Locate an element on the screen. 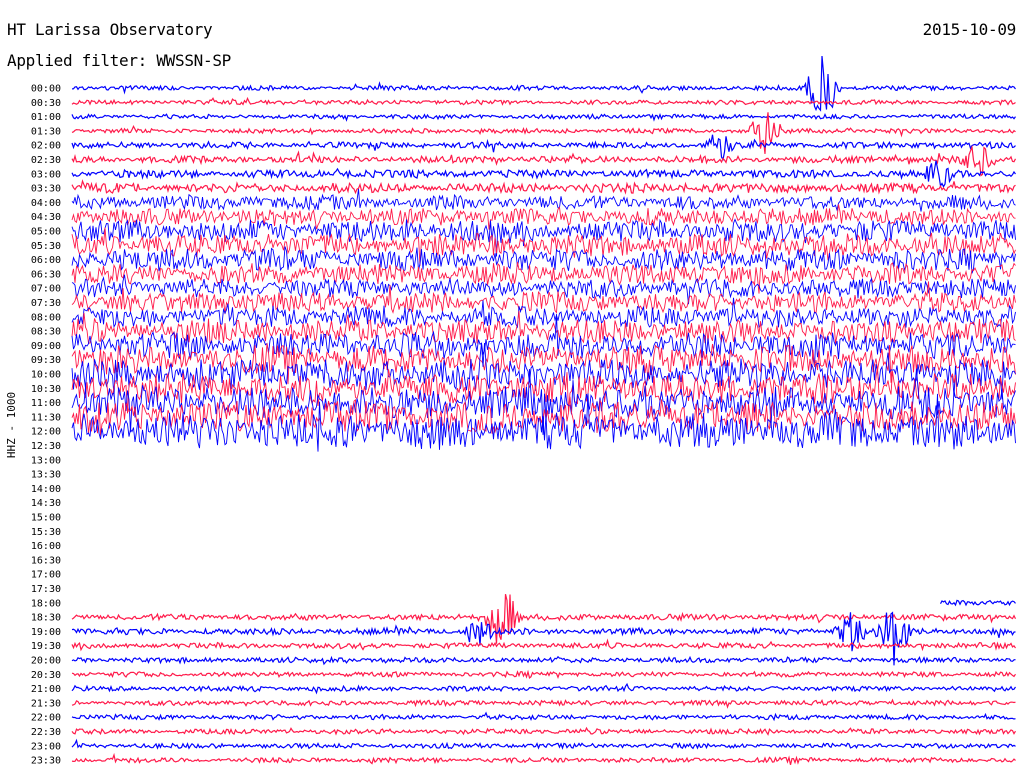 Image resolution: width=1024 pixels, height=780 pixels. time-tick-label: 12:30 is located at coordinates (46, 446).